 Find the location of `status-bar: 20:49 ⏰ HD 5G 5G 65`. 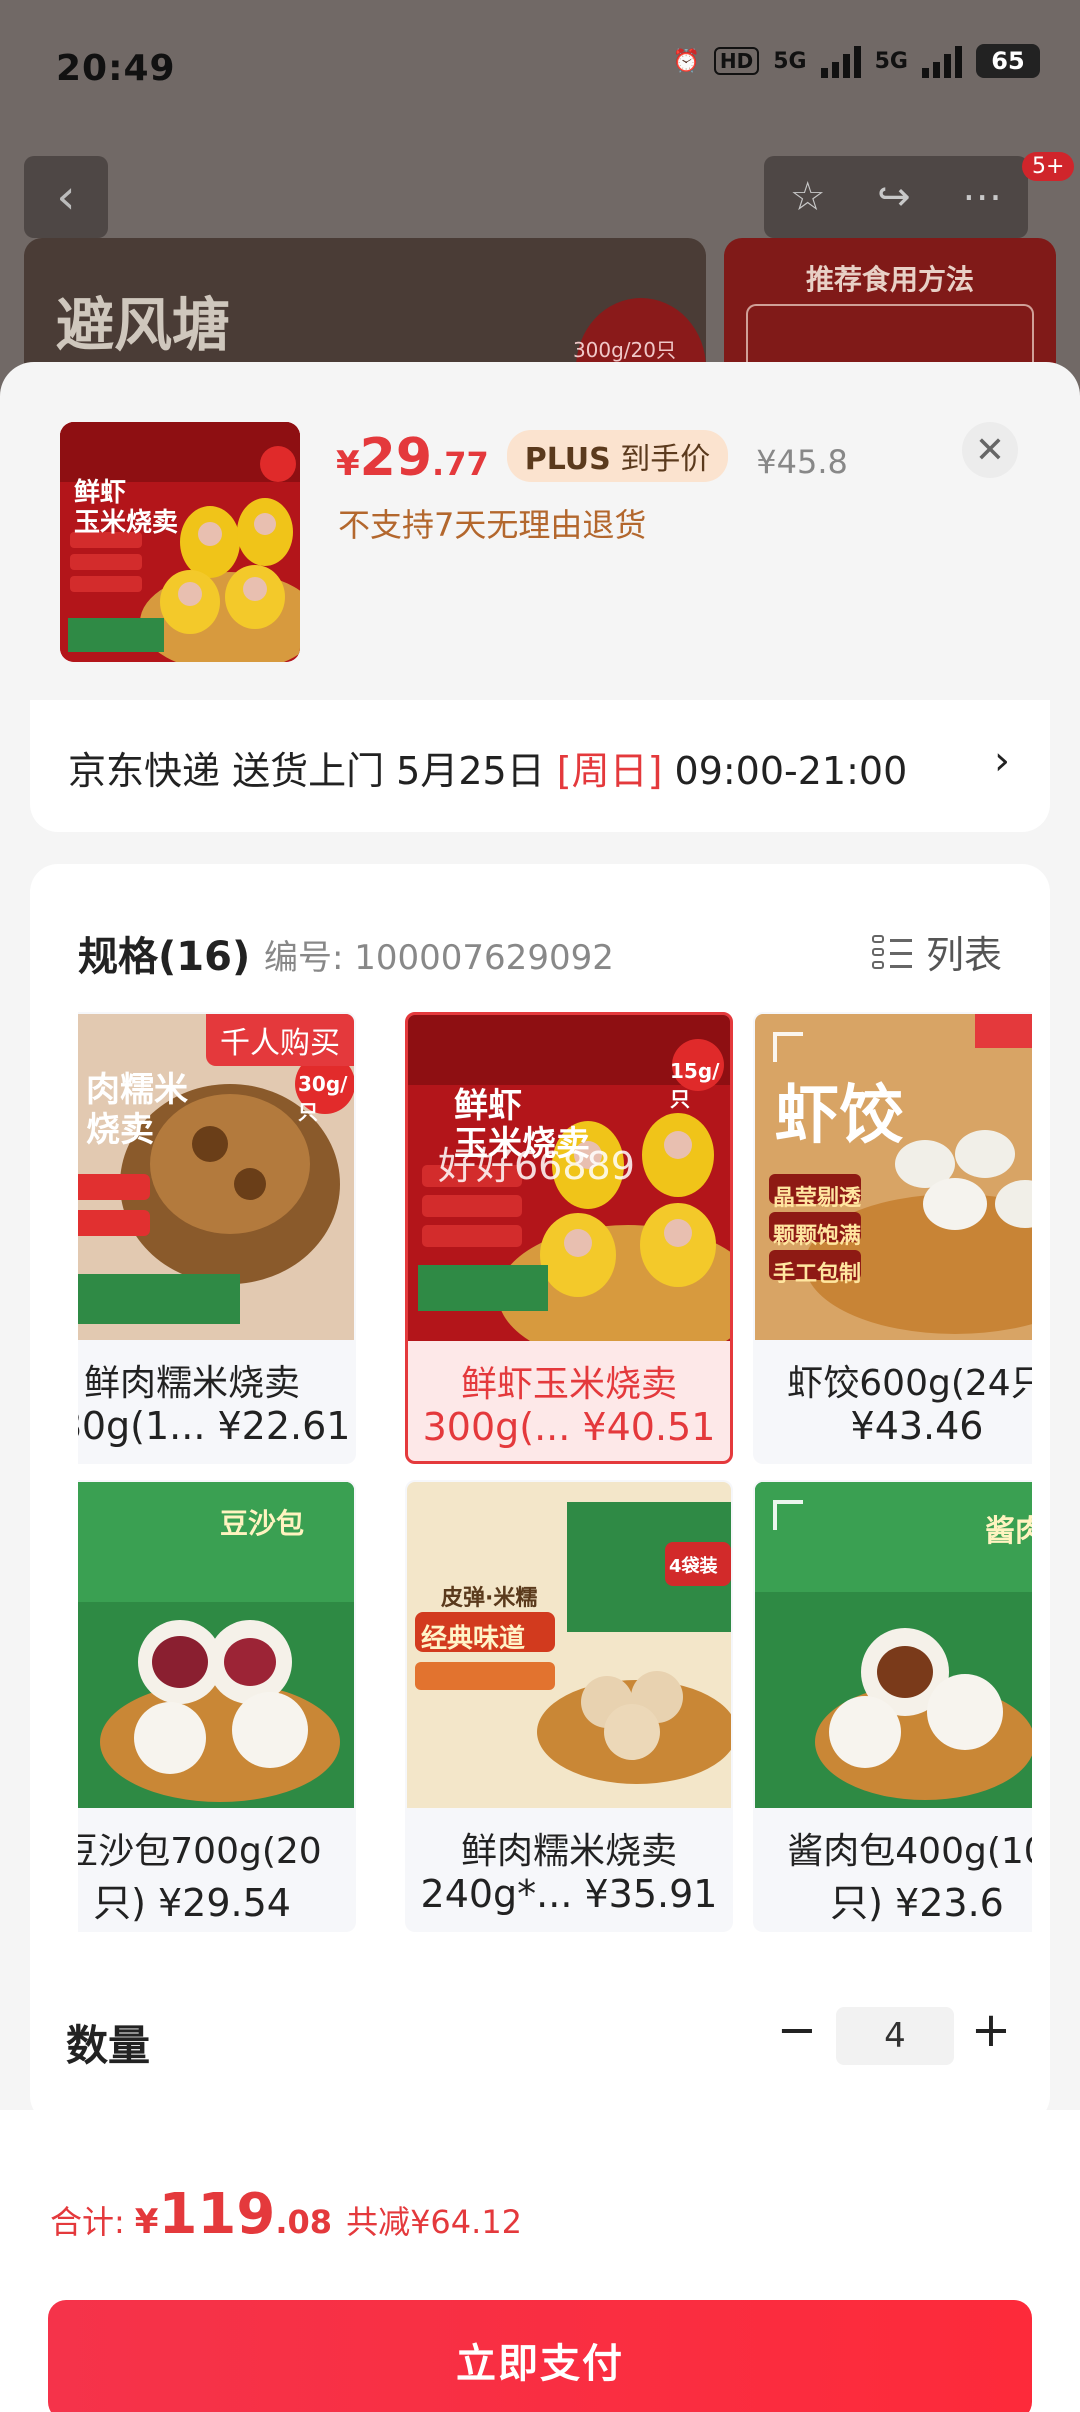

status-bar: 20:49 ⏰ HD 5G 5G 65 is located at coordinates (540, 70).